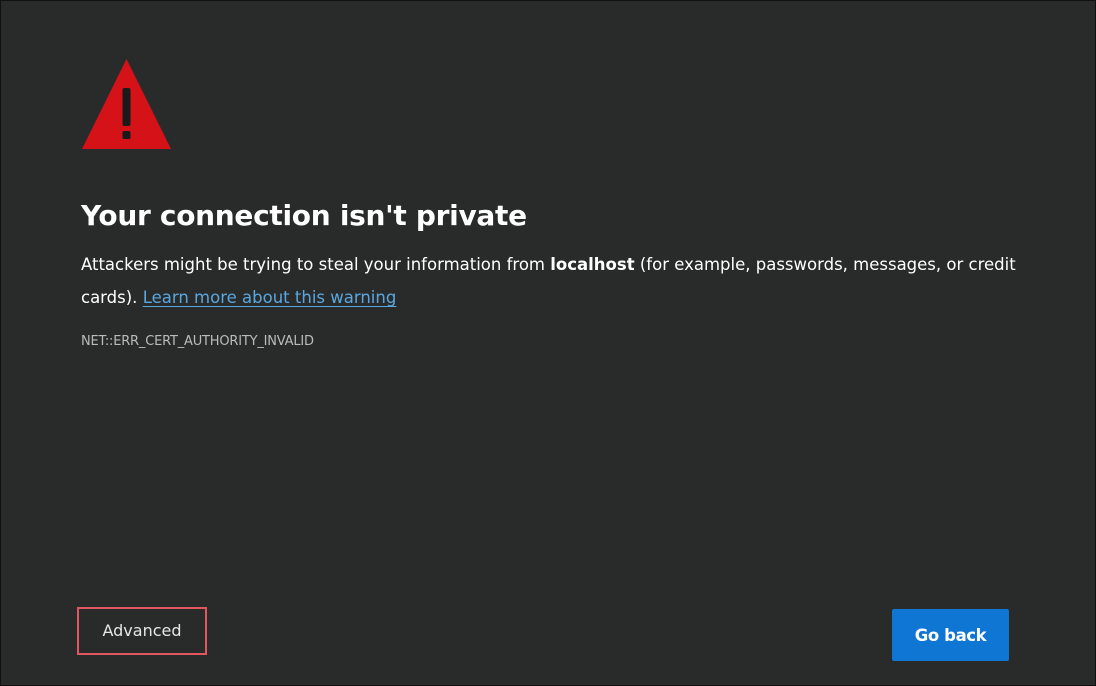  I want to click on advanced-button: Advanced, so click(142, 631).